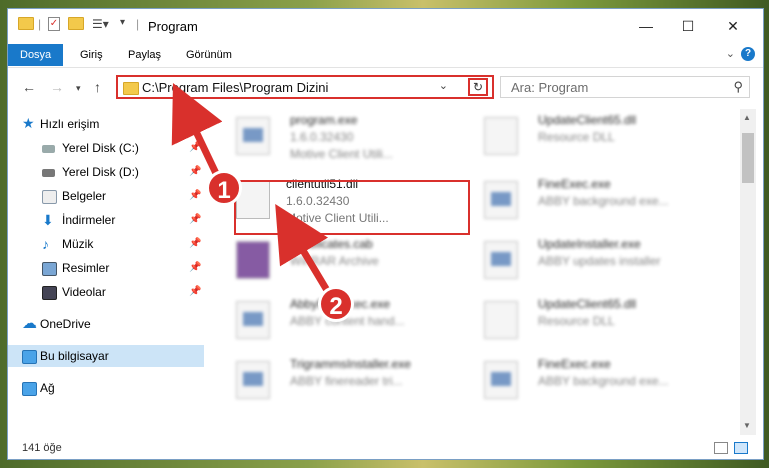 The width and height of the screenshot is (769, 468). I want to click on step-badge-2: 2, so click(336, 304).